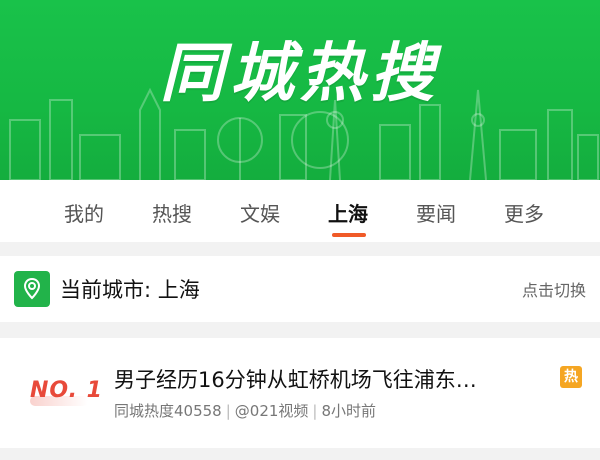 This screenshot has height=460, width=600. What do you see at coordinates (168, 411) in the screenshot?
I see `heat-value: 同城热度40558` at bounding box center [168, 411].